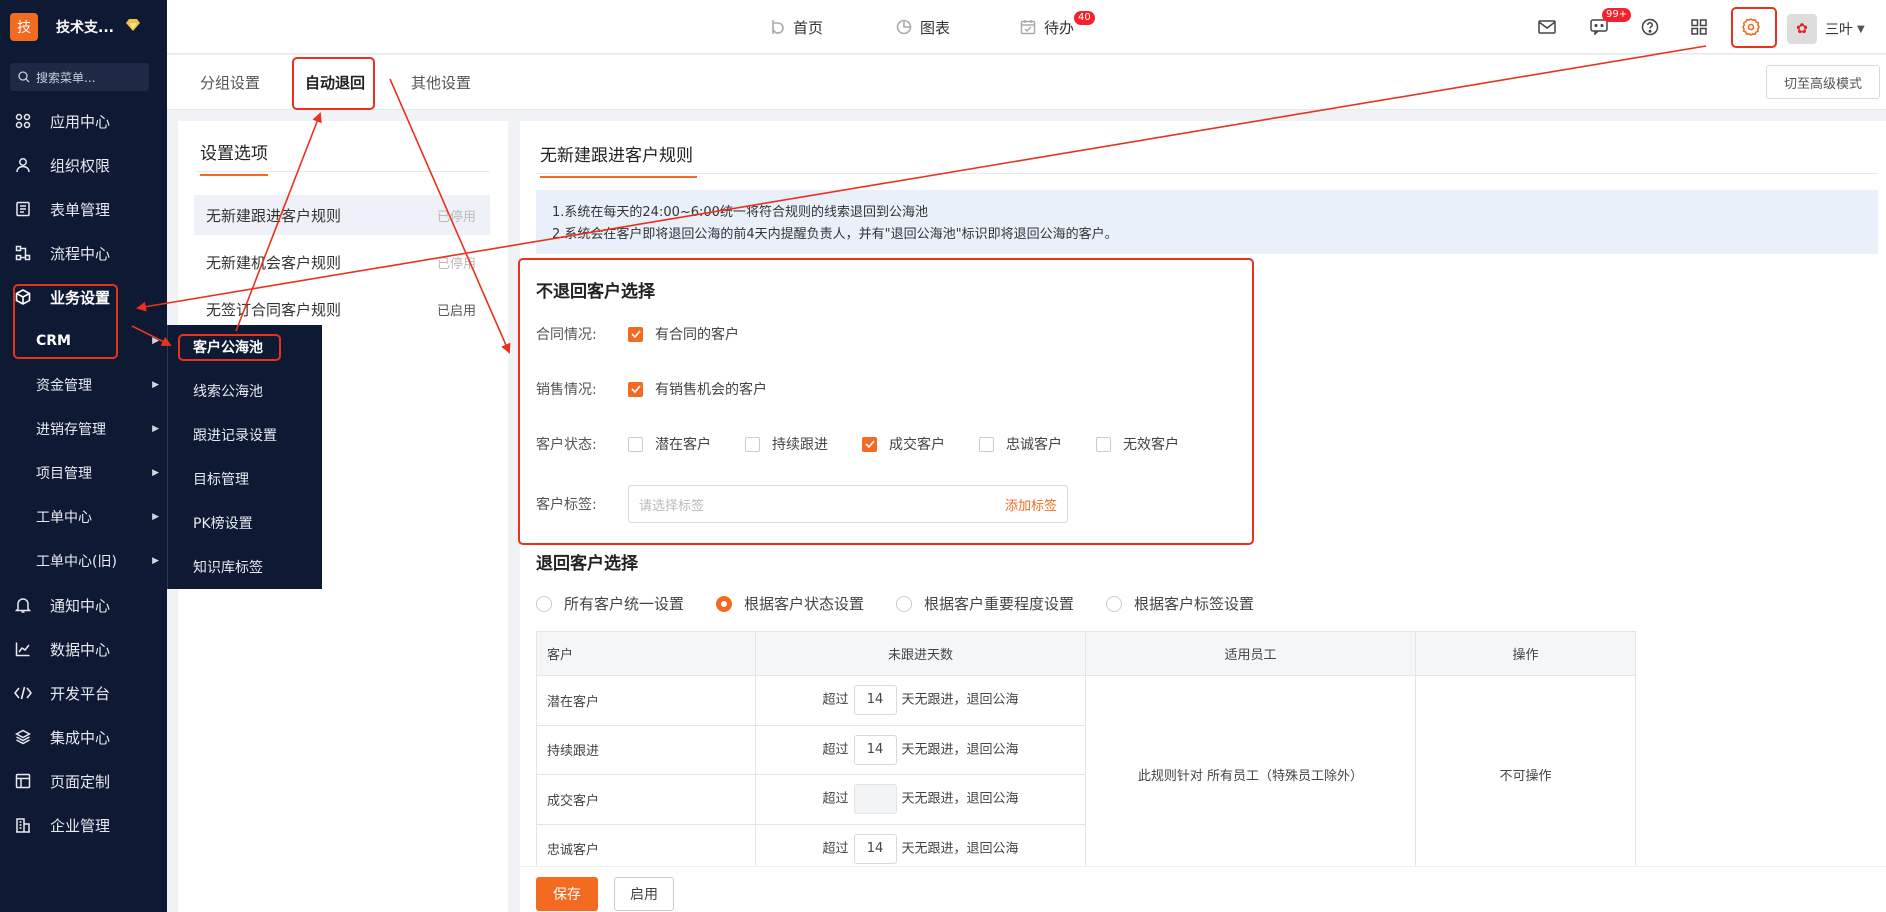 The width and height of the screenshot is (1886, 912). I want to click on status-checkbox: 无效客户, so click(1137, 444).